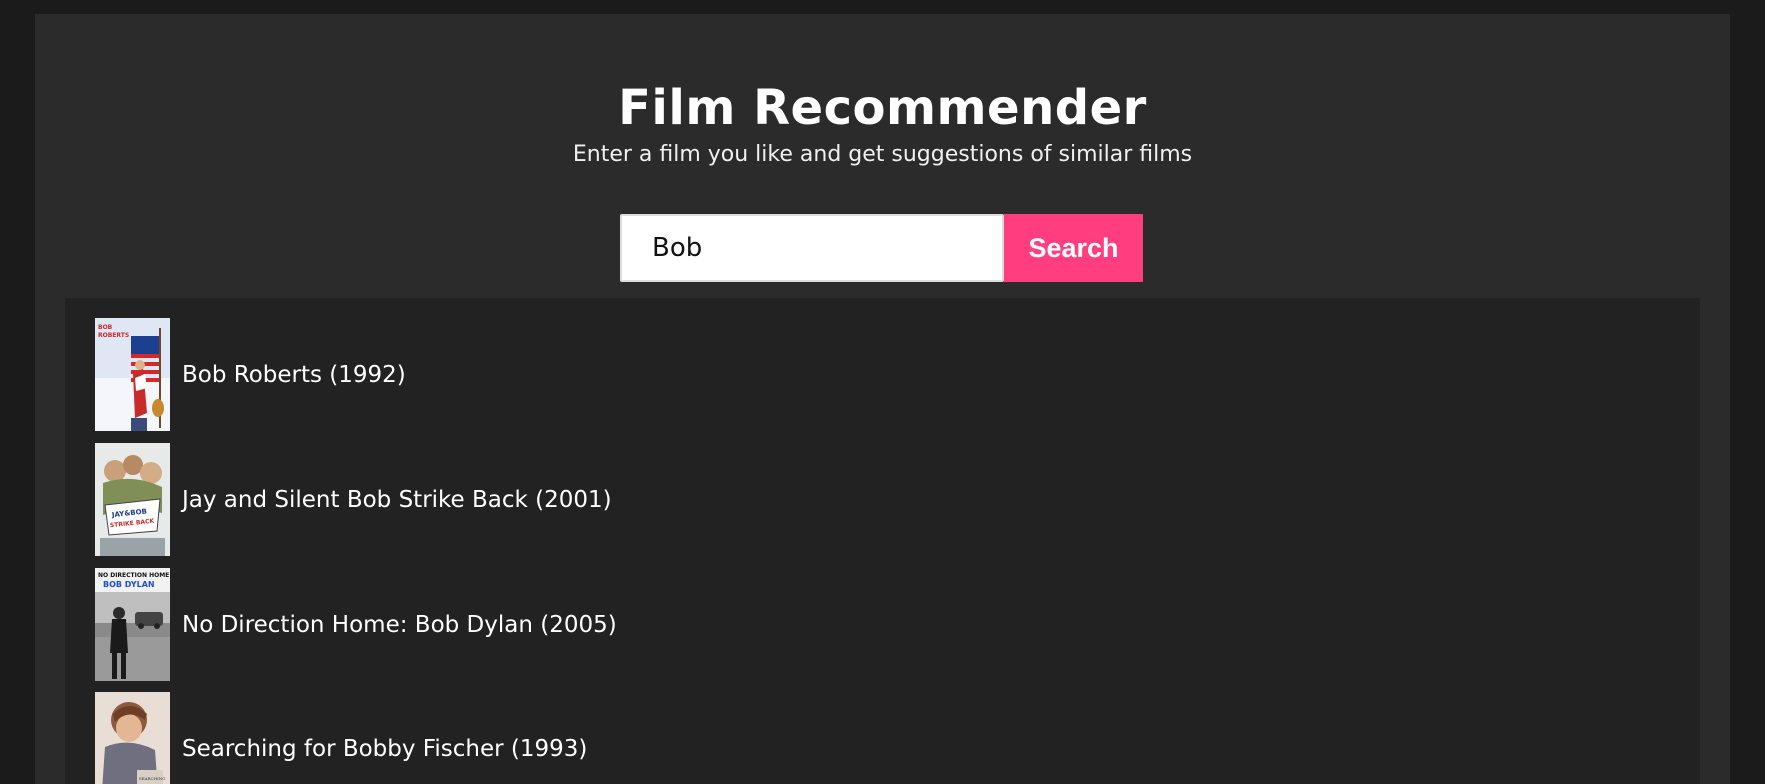 This screenshot has height=784, width=1765. What do you see at coordinates (132, 374) in the screenshot?
I see `bob-roberts-poster: BOB ROBERTS` at bounding box center [132, 374].